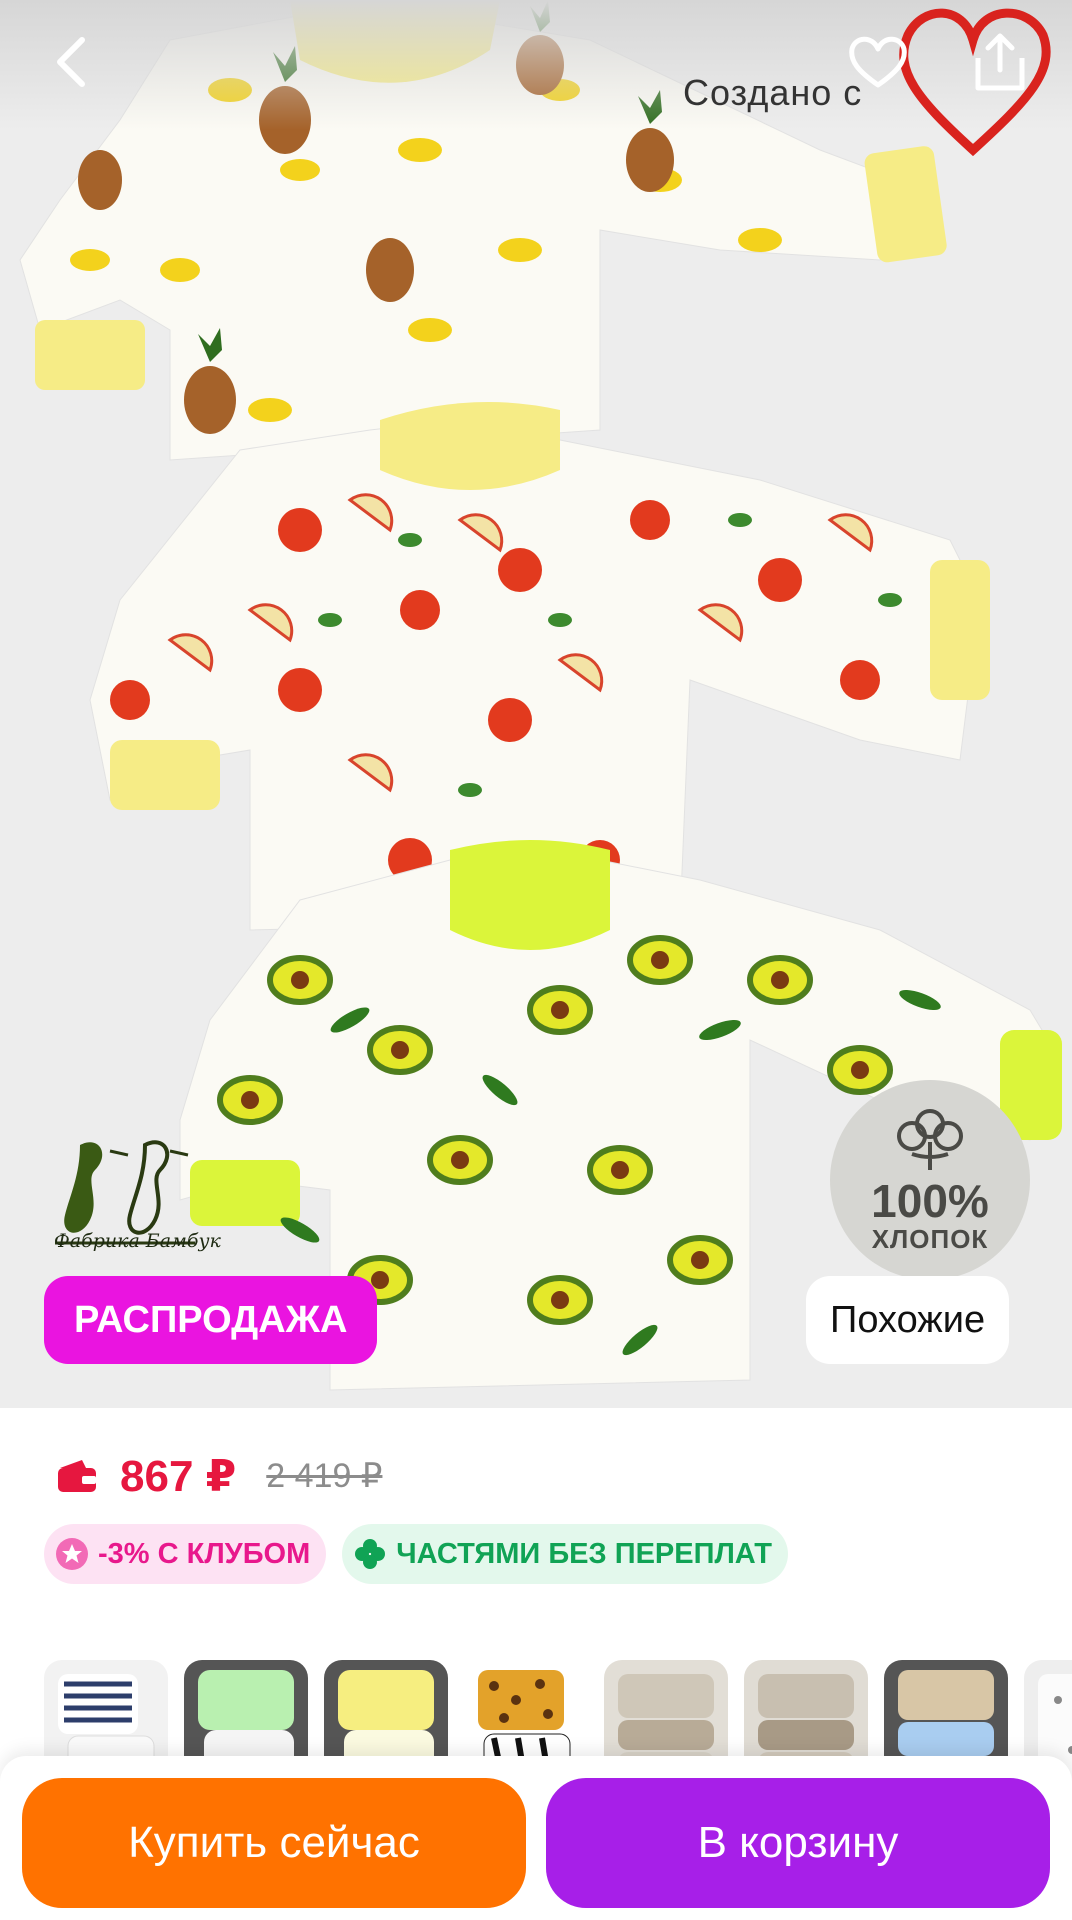 Image resolution: width=1072 pixels, height=1920 pixels. What do you see at coordinates (536, 1838) in the screenshot?
I see `bottom-action-bar: Купить сейчас В корзину` at bounding box center [536, 1838].